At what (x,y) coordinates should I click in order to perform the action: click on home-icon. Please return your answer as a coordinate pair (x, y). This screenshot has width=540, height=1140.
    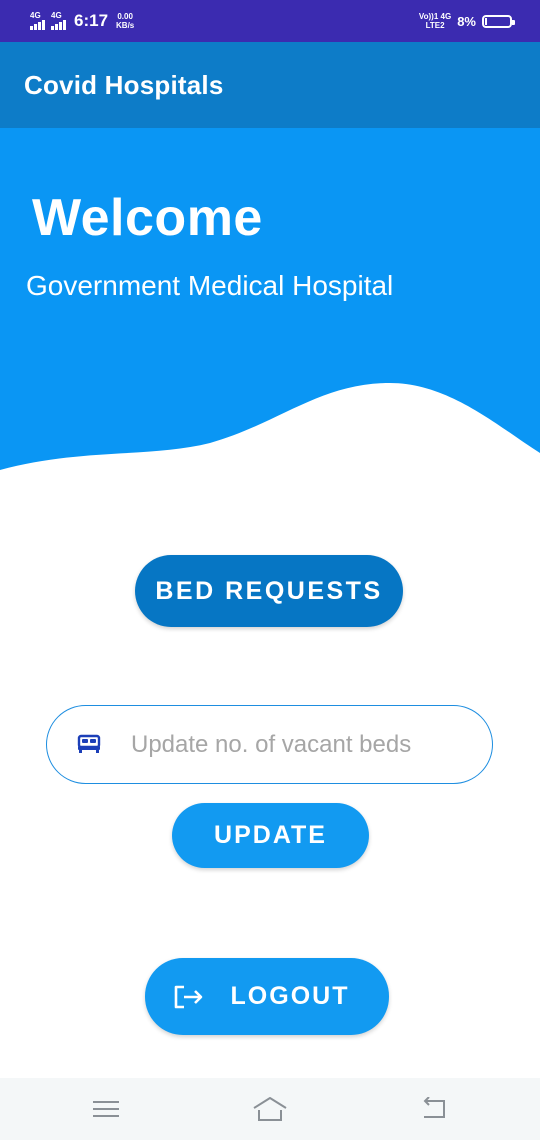
    Looking at the image, I should click on (270, 1109).